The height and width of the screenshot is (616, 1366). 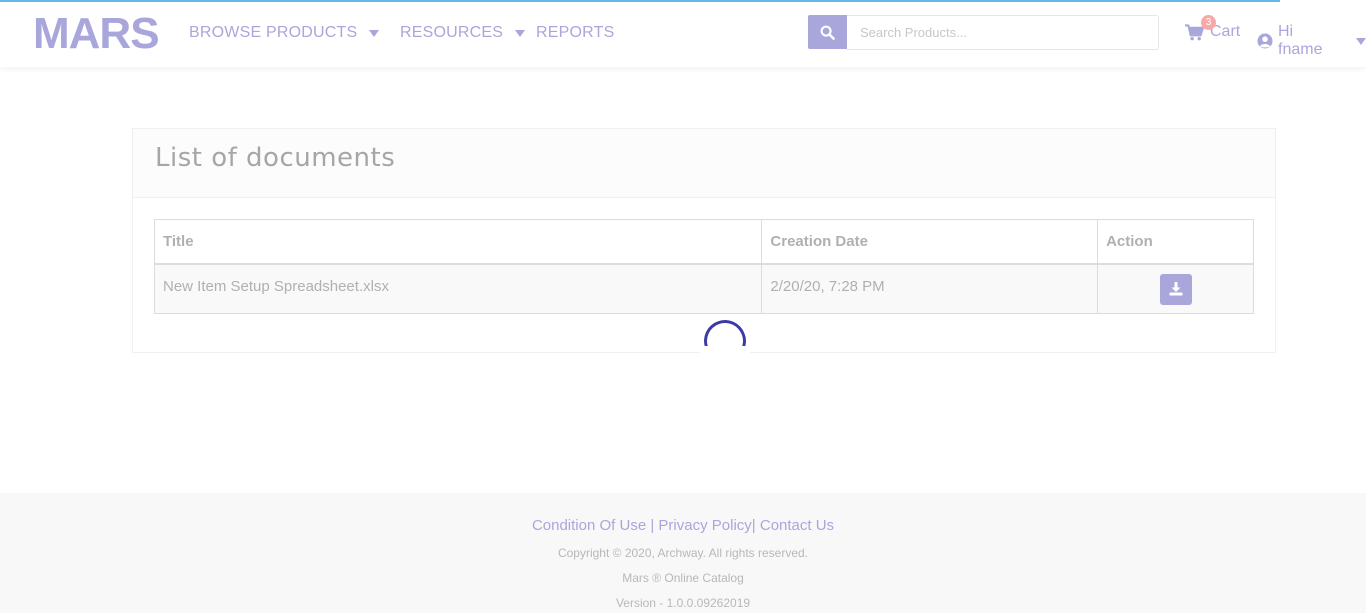 I want to click on search-button, so click(x=827, y=32).